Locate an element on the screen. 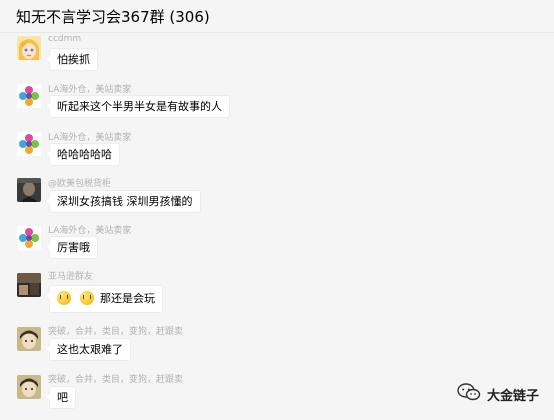 This screenshot has width=554, height=420. message-bubble: 那还是会玩 is located at coordinates (104, 299).